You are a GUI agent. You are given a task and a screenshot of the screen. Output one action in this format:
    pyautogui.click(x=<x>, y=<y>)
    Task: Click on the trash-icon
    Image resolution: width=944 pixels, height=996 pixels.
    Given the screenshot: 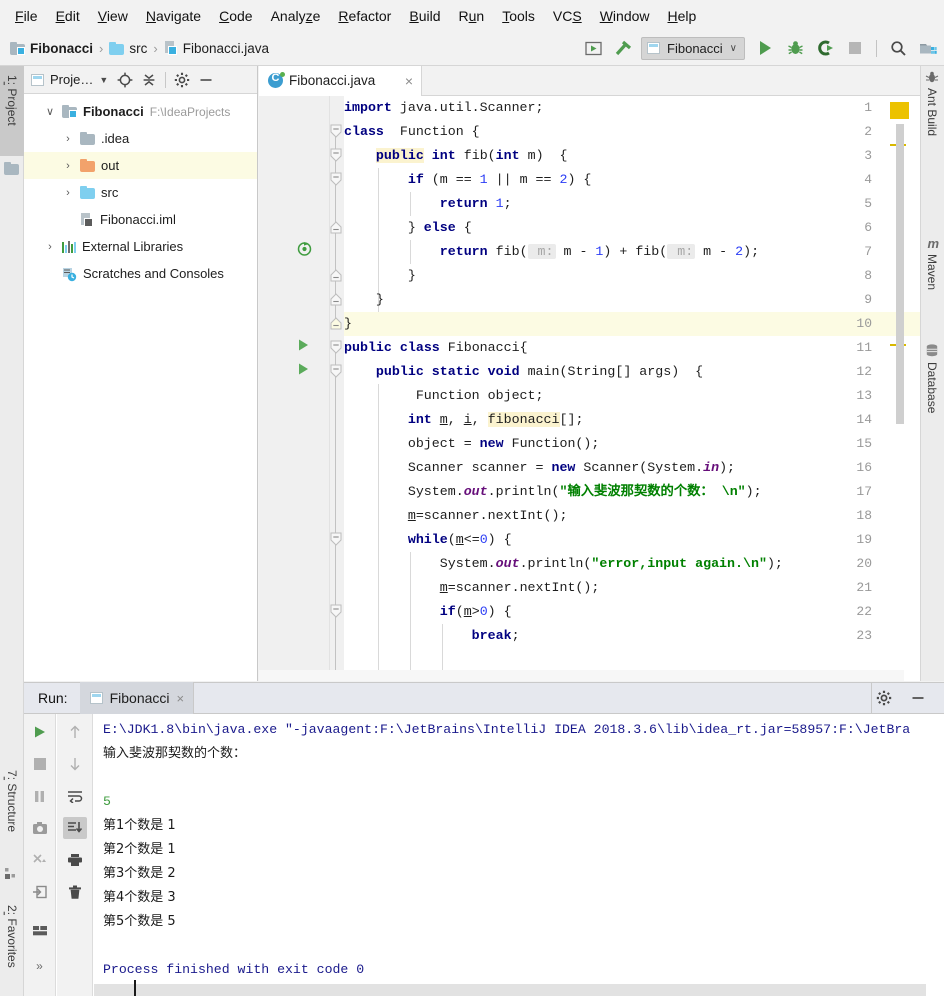 What is the action you would take?
    pyautogui.click(x=74, y=892)
    